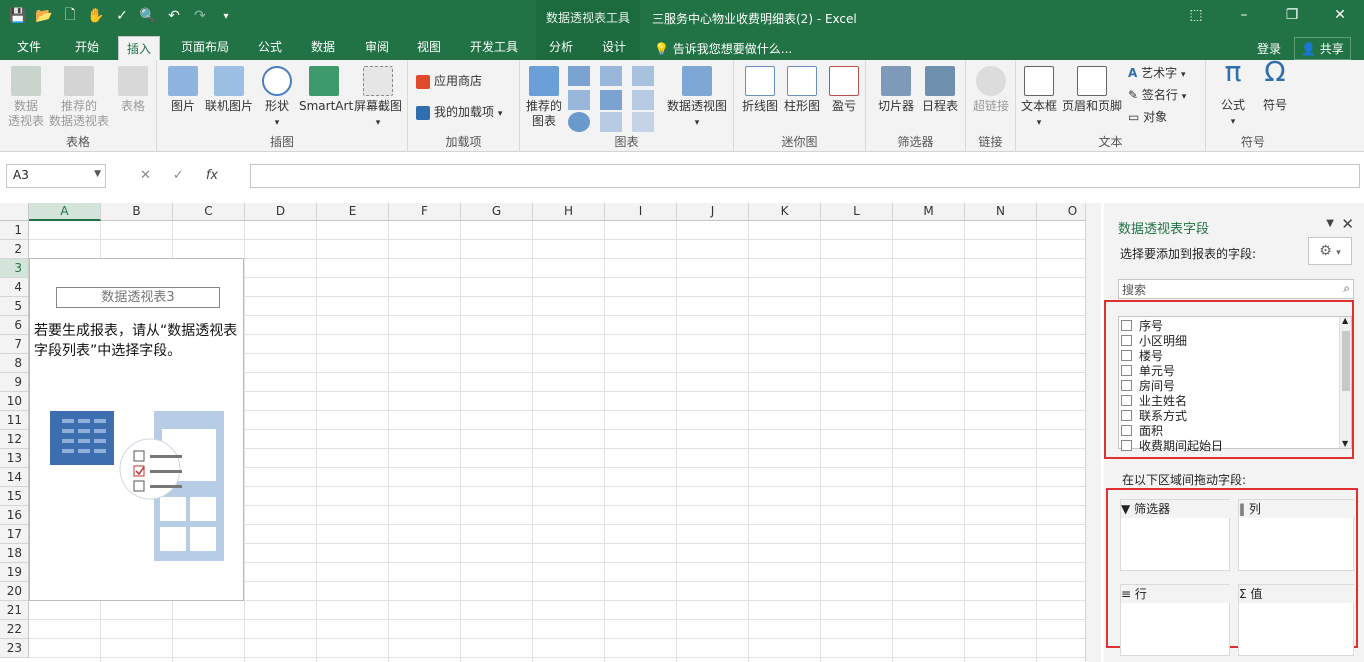 The height and width of the screenshot is (662, 1364). I want to click on smartart-button: SmartArt, so click(326, 90).